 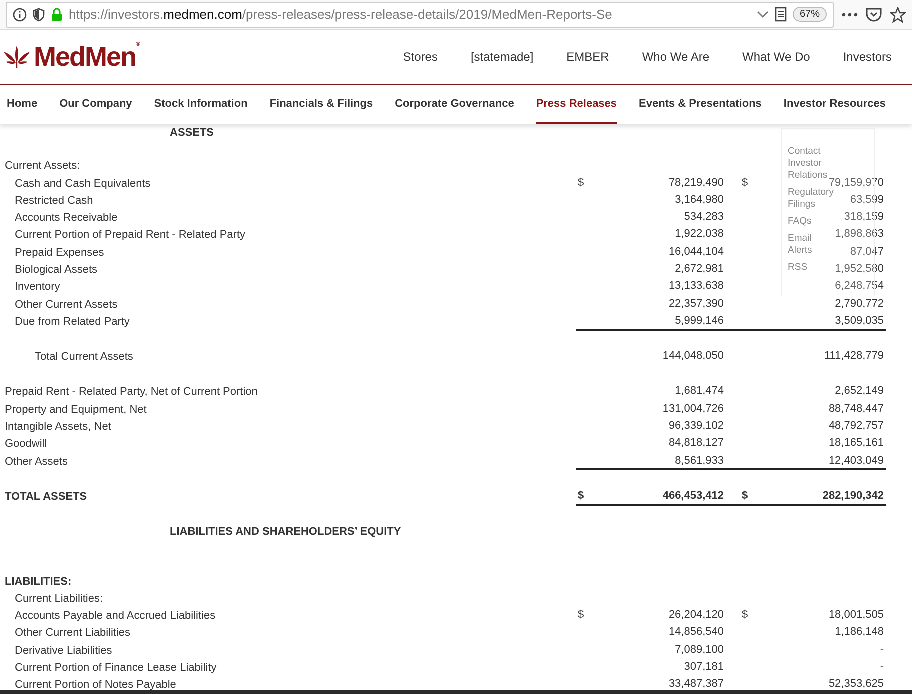 I want to click on subnav-tab: Home, so click(x=22, y=104).